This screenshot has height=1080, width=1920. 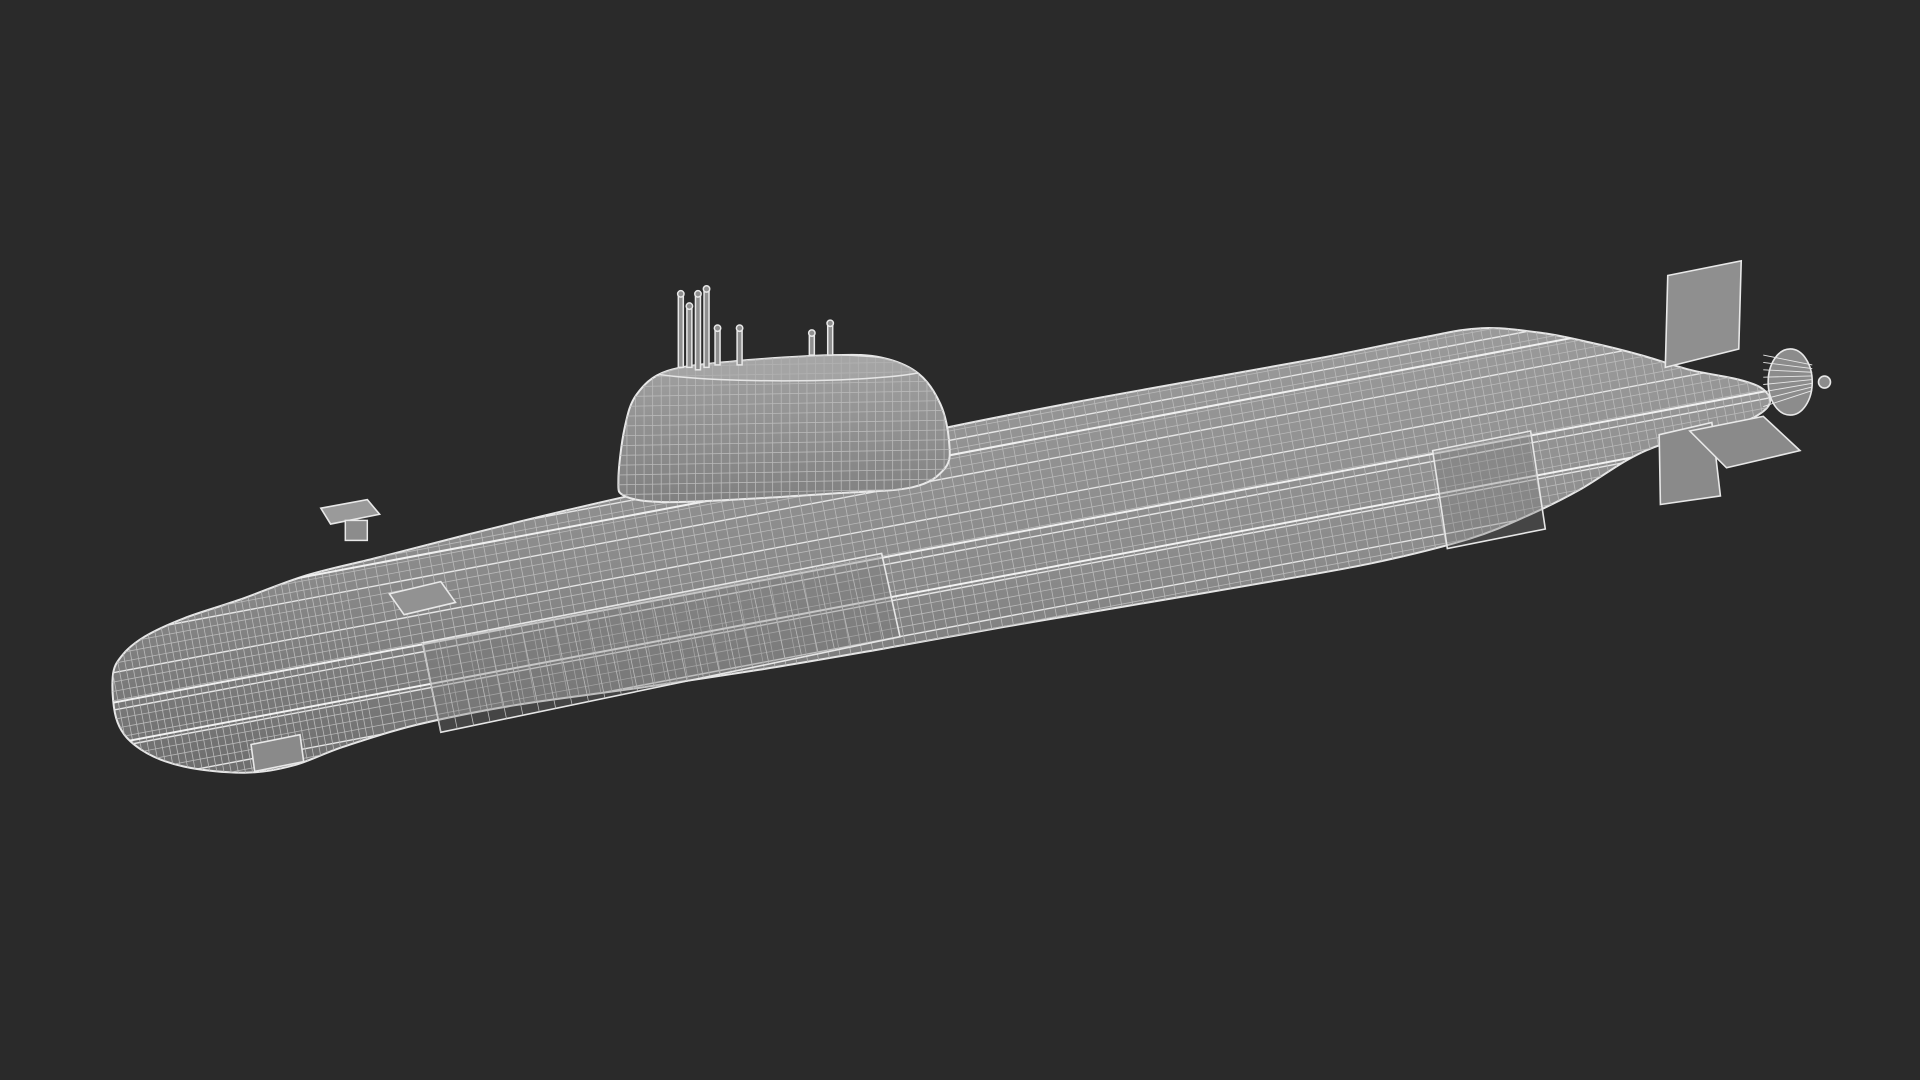 I want to click on capstan, so click(x=356, y=530).